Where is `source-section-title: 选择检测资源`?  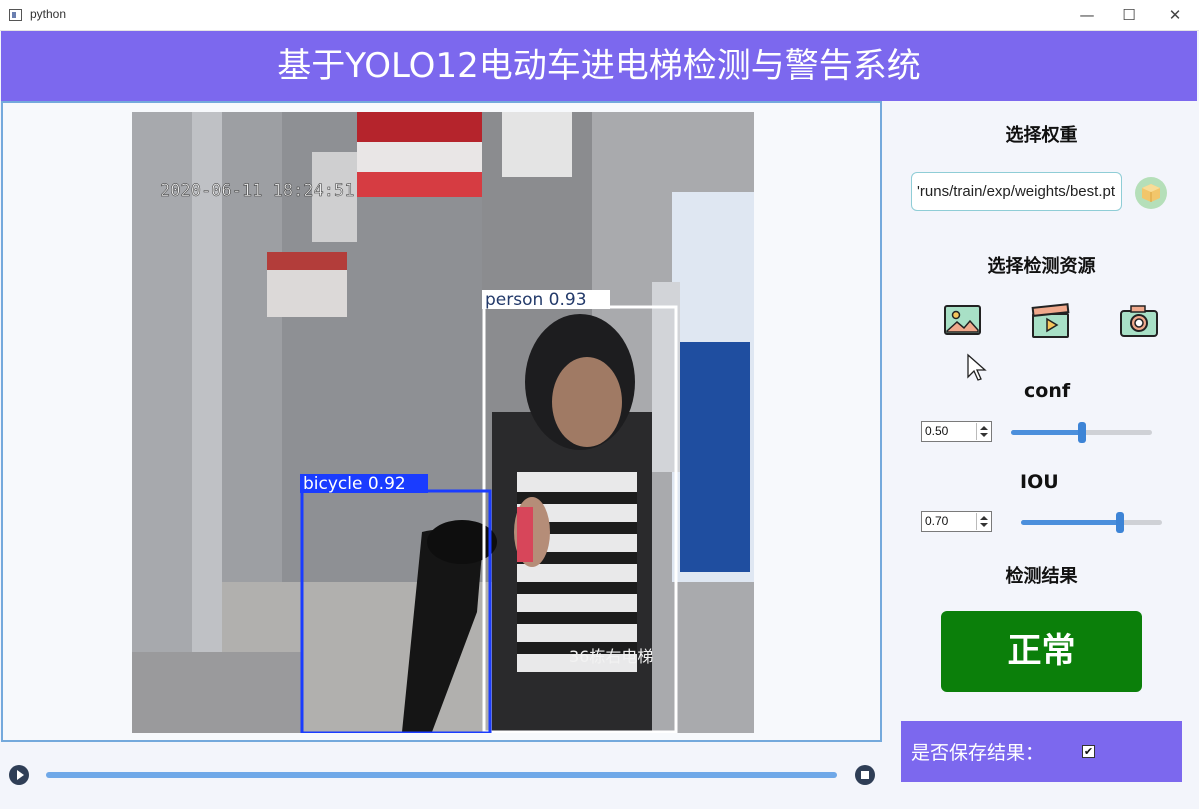 source-section-title: 选择检测资源 is located at coordinates (1041, 266).